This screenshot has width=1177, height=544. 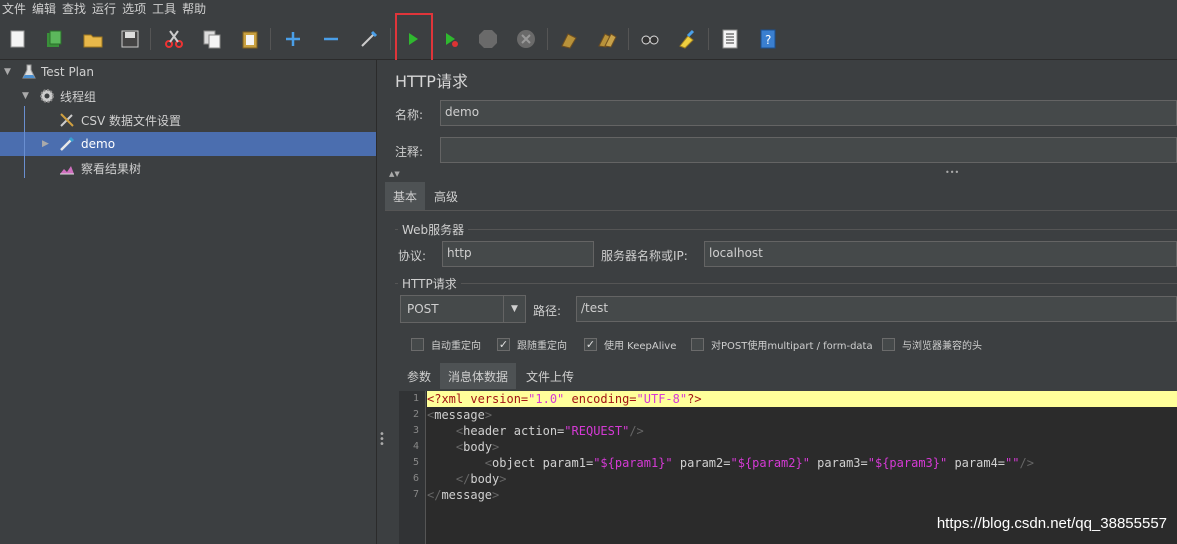 What do you see at coordinates (44, 9) in the screenshot?
I see `menu-edit: 编辑` at bounding box center [44, 9].